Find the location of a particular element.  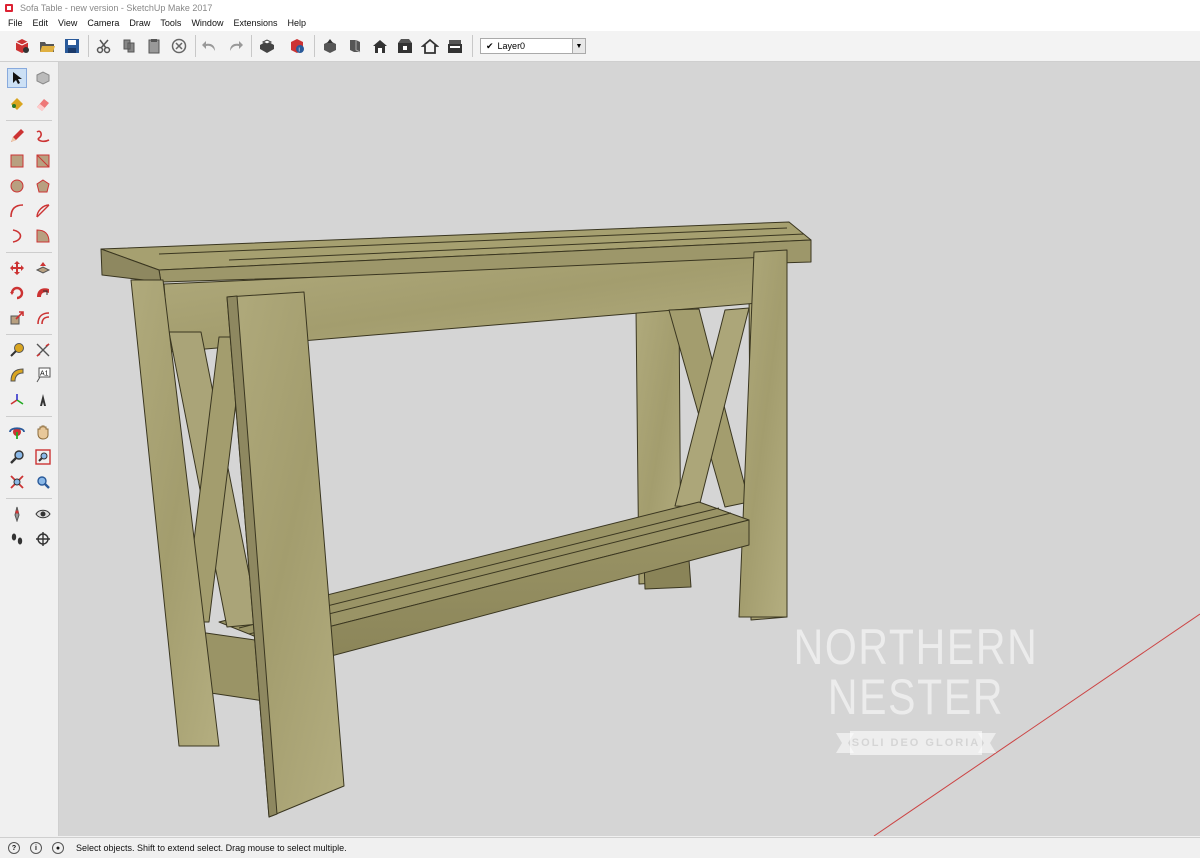

model-info-icon: i is located at coordinates (297, 46).